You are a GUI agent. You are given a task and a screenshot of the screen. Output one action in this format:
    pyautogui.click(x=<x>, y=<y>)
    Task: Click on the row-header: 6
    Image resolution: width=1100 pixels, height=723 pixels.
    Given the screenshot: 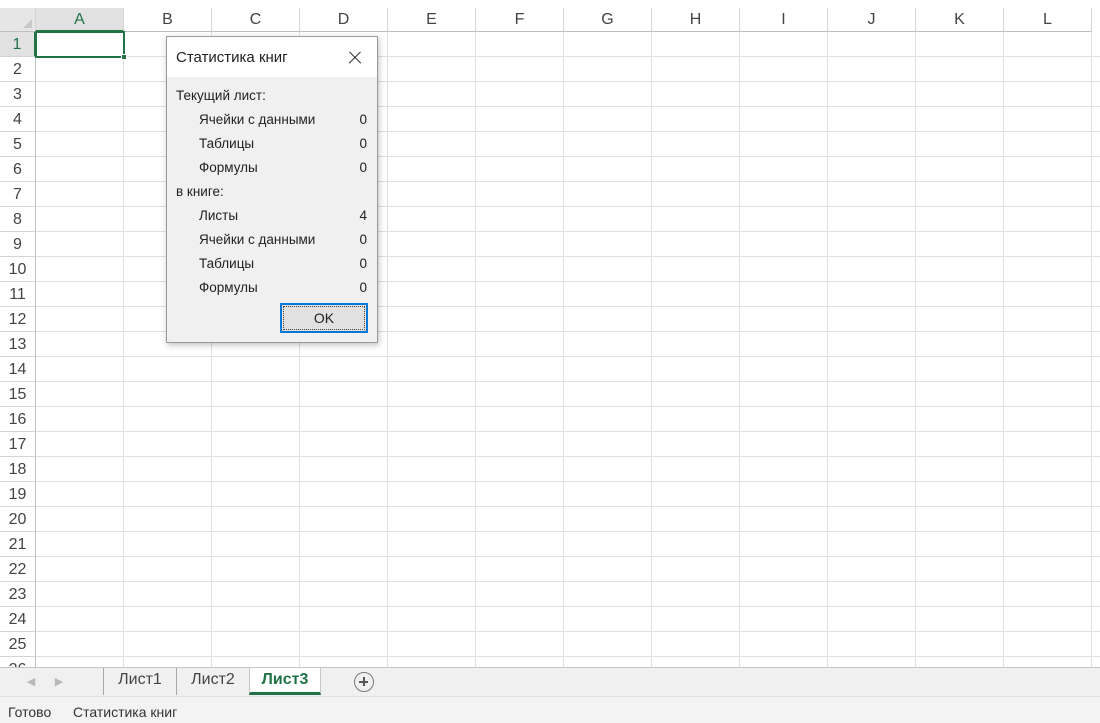 What is the action you would take?
    pyautogui.click(x=18, y=169)
    